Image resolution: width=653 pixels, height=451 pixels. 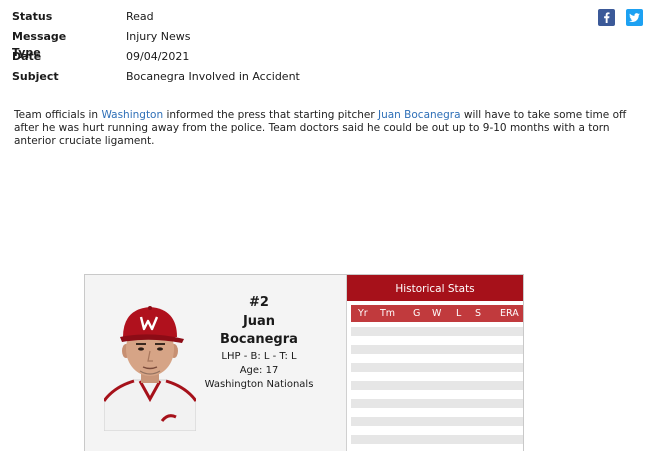 I want to click on historical-stats-columns: Yr Tm G W L S ERA, so click(x=437, y=313).